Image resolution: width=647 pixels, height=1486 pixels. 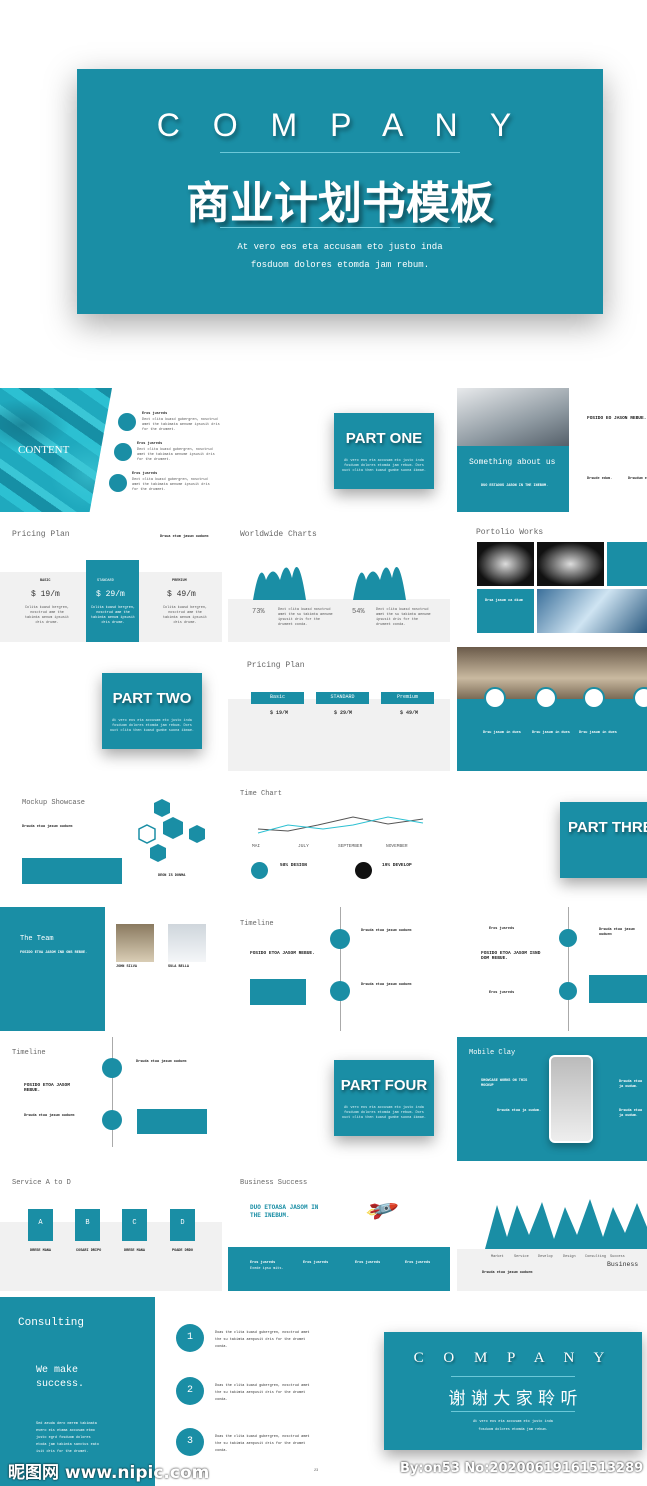 What do you see at coordinates (569, 1257) in the screenshot?
I see `axis-label: Design` at bounding box center [569, 1257].